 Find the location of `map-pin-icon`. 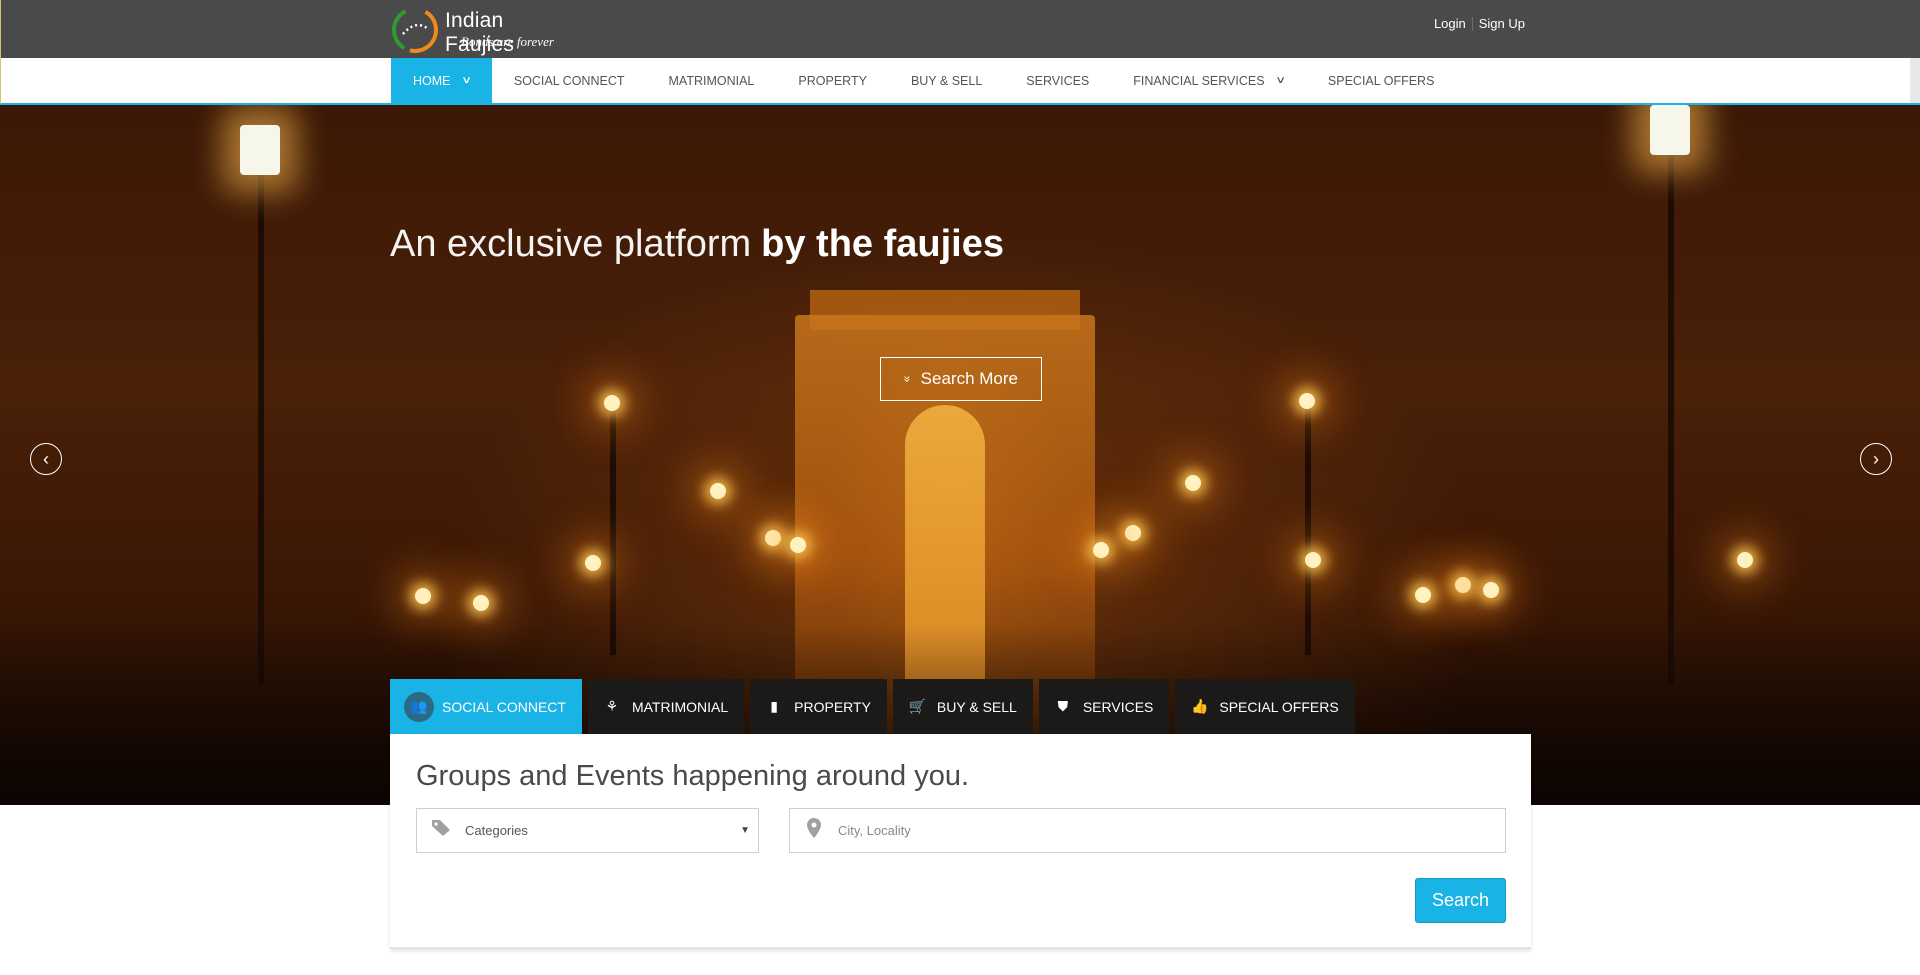

map-pin-icon is located at coordinates (814, 830).